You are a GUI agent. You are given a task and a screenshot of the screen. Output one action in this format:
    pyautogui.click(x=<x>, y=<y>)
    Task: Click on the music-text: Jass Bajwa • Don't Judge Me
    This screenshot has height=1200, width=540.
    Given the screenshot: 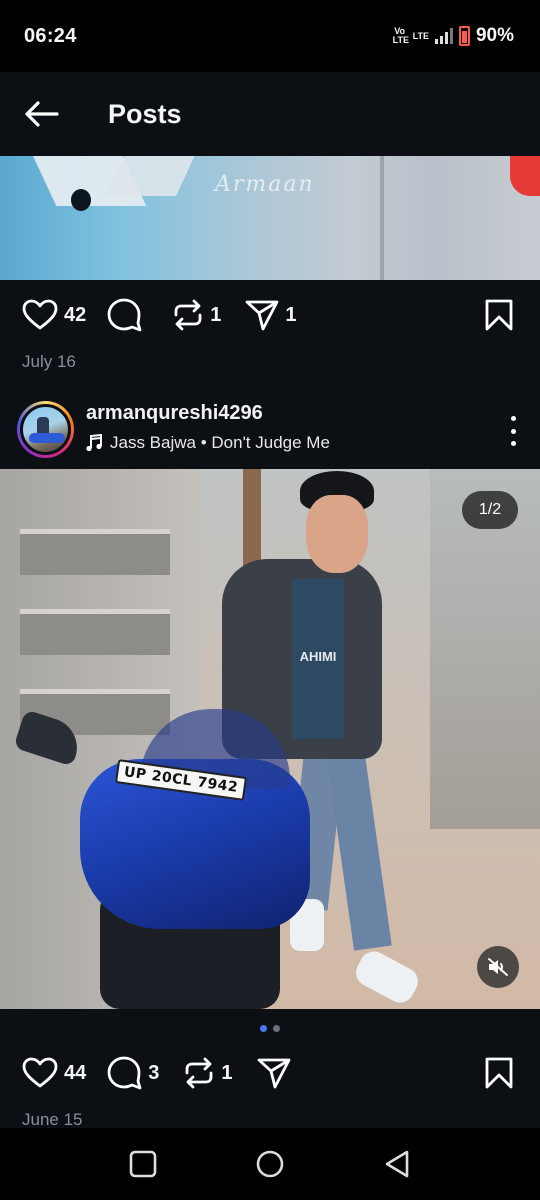 What is the action you would take?
    pyautogui.click(x=220, y=442)
    